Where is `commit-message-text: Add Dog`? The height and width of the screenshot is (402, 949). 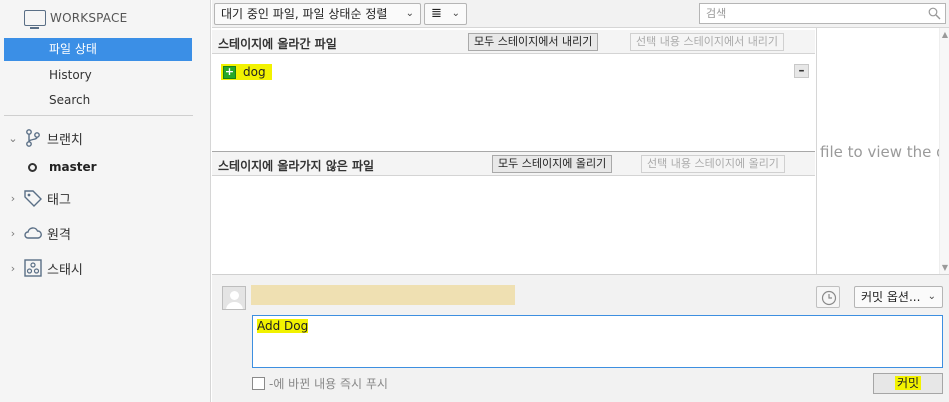 commit-message-text: Add Dog is located at coordinates (283, 326).